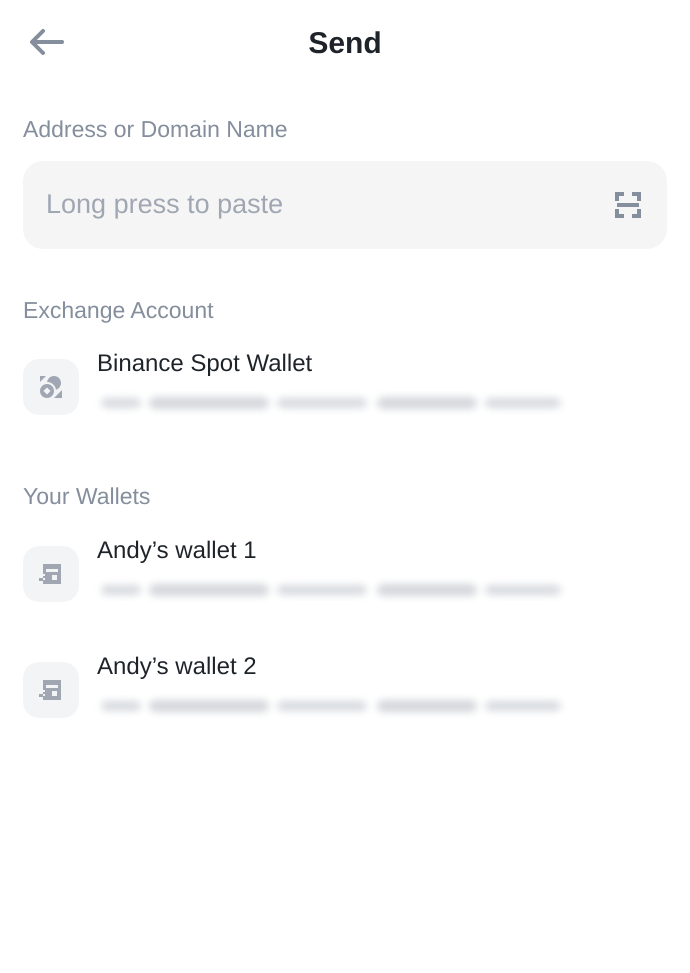 This screenshot has height=973, width=690. What do you see at coordinates (87, 496) in the screenshot?
I see `section-heading: Your Wallets` at bounding box center [87, 496].